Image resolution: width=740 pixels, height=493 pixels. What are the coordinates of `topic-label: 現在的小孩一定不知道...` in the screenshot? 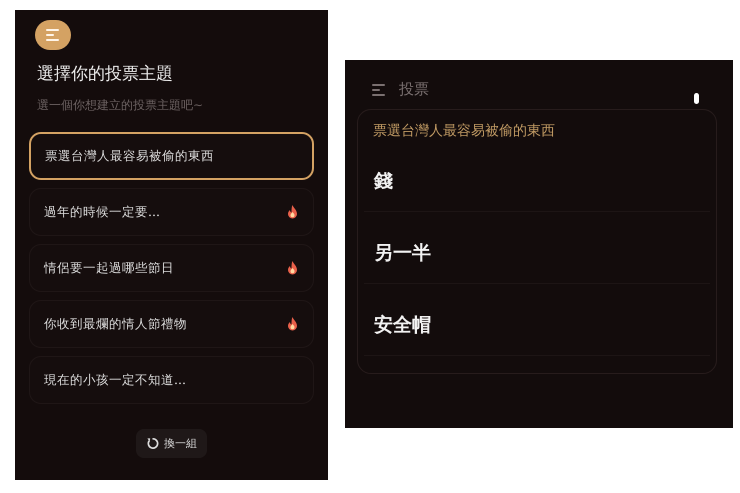 It's located at (115, 380).